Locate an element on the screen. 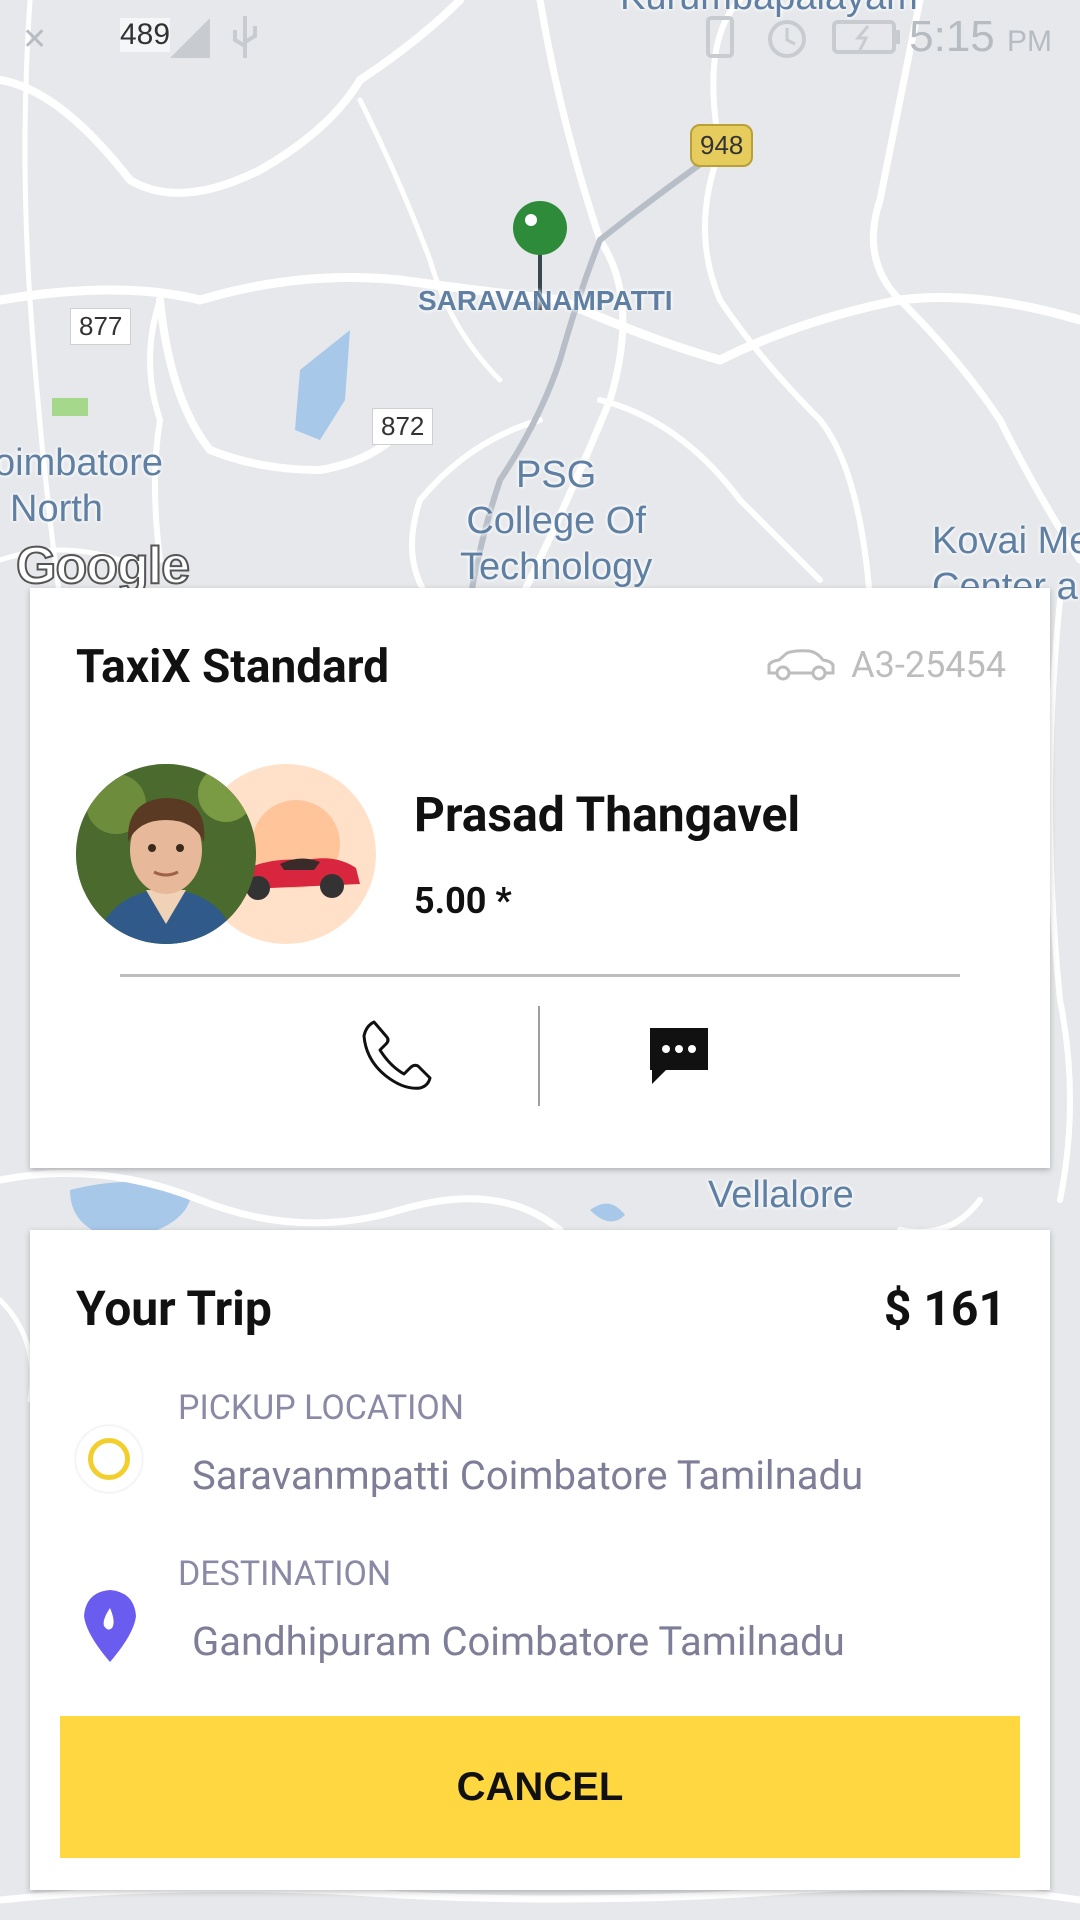  driver-name: Prasad Thangavel is located at coordinates (607, 814).